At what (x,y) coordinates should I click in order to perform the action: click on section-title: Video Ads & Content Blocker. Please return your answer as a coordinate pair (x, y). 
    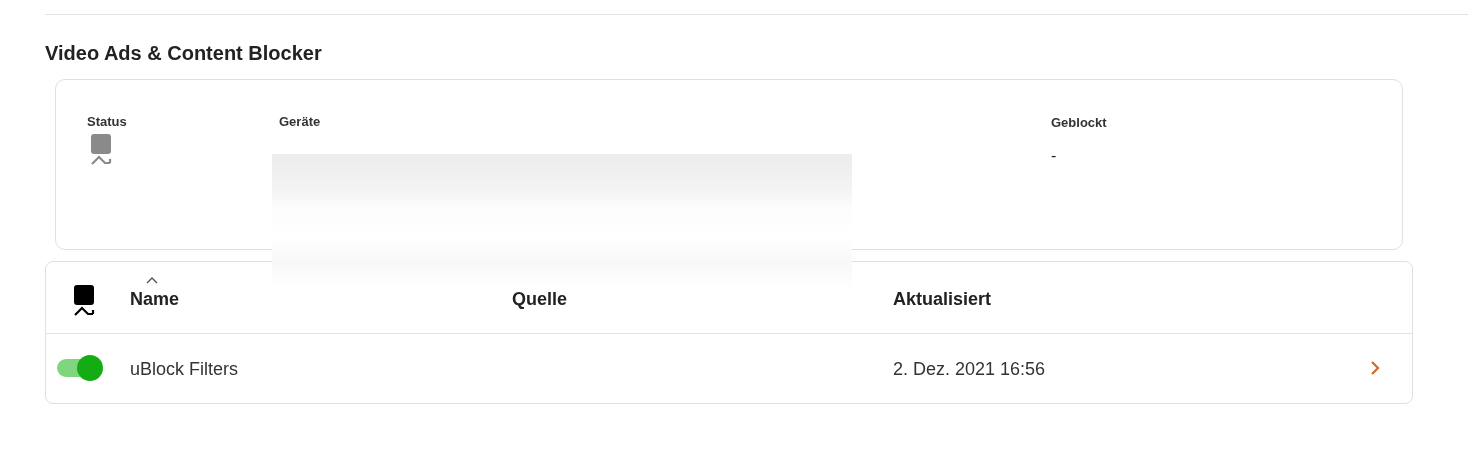
    Looking at the image, I should click on (184, 53).